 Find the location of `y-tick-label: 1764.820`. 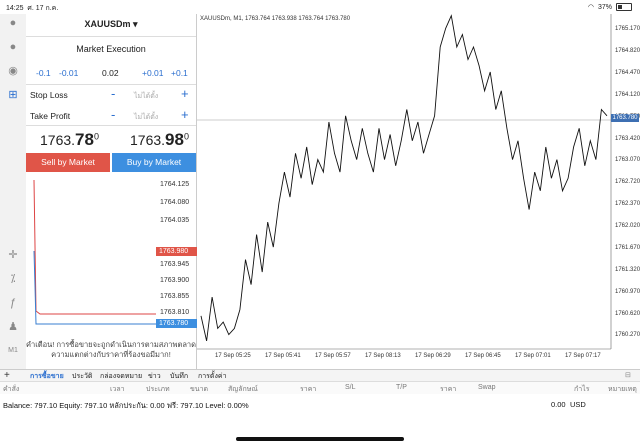

y-tick-label: 1764.820 is located at coordinates (627, 51).